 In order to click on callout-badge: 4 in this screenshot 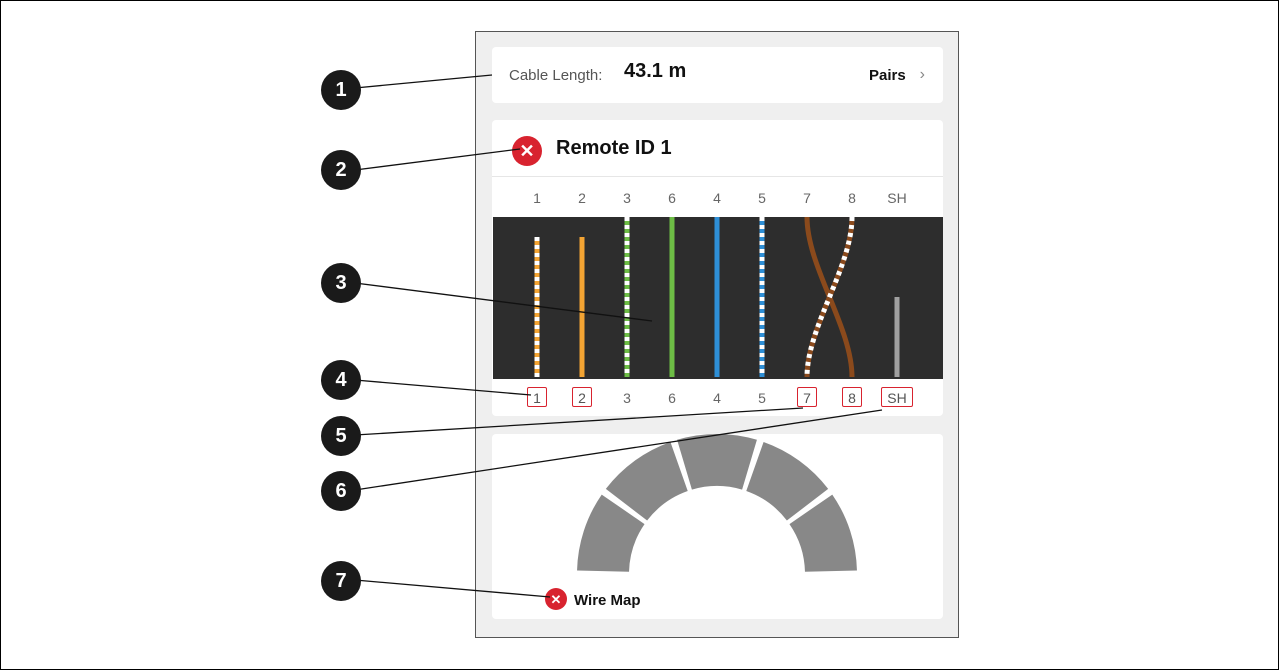, I will do `click(341, 380)`.